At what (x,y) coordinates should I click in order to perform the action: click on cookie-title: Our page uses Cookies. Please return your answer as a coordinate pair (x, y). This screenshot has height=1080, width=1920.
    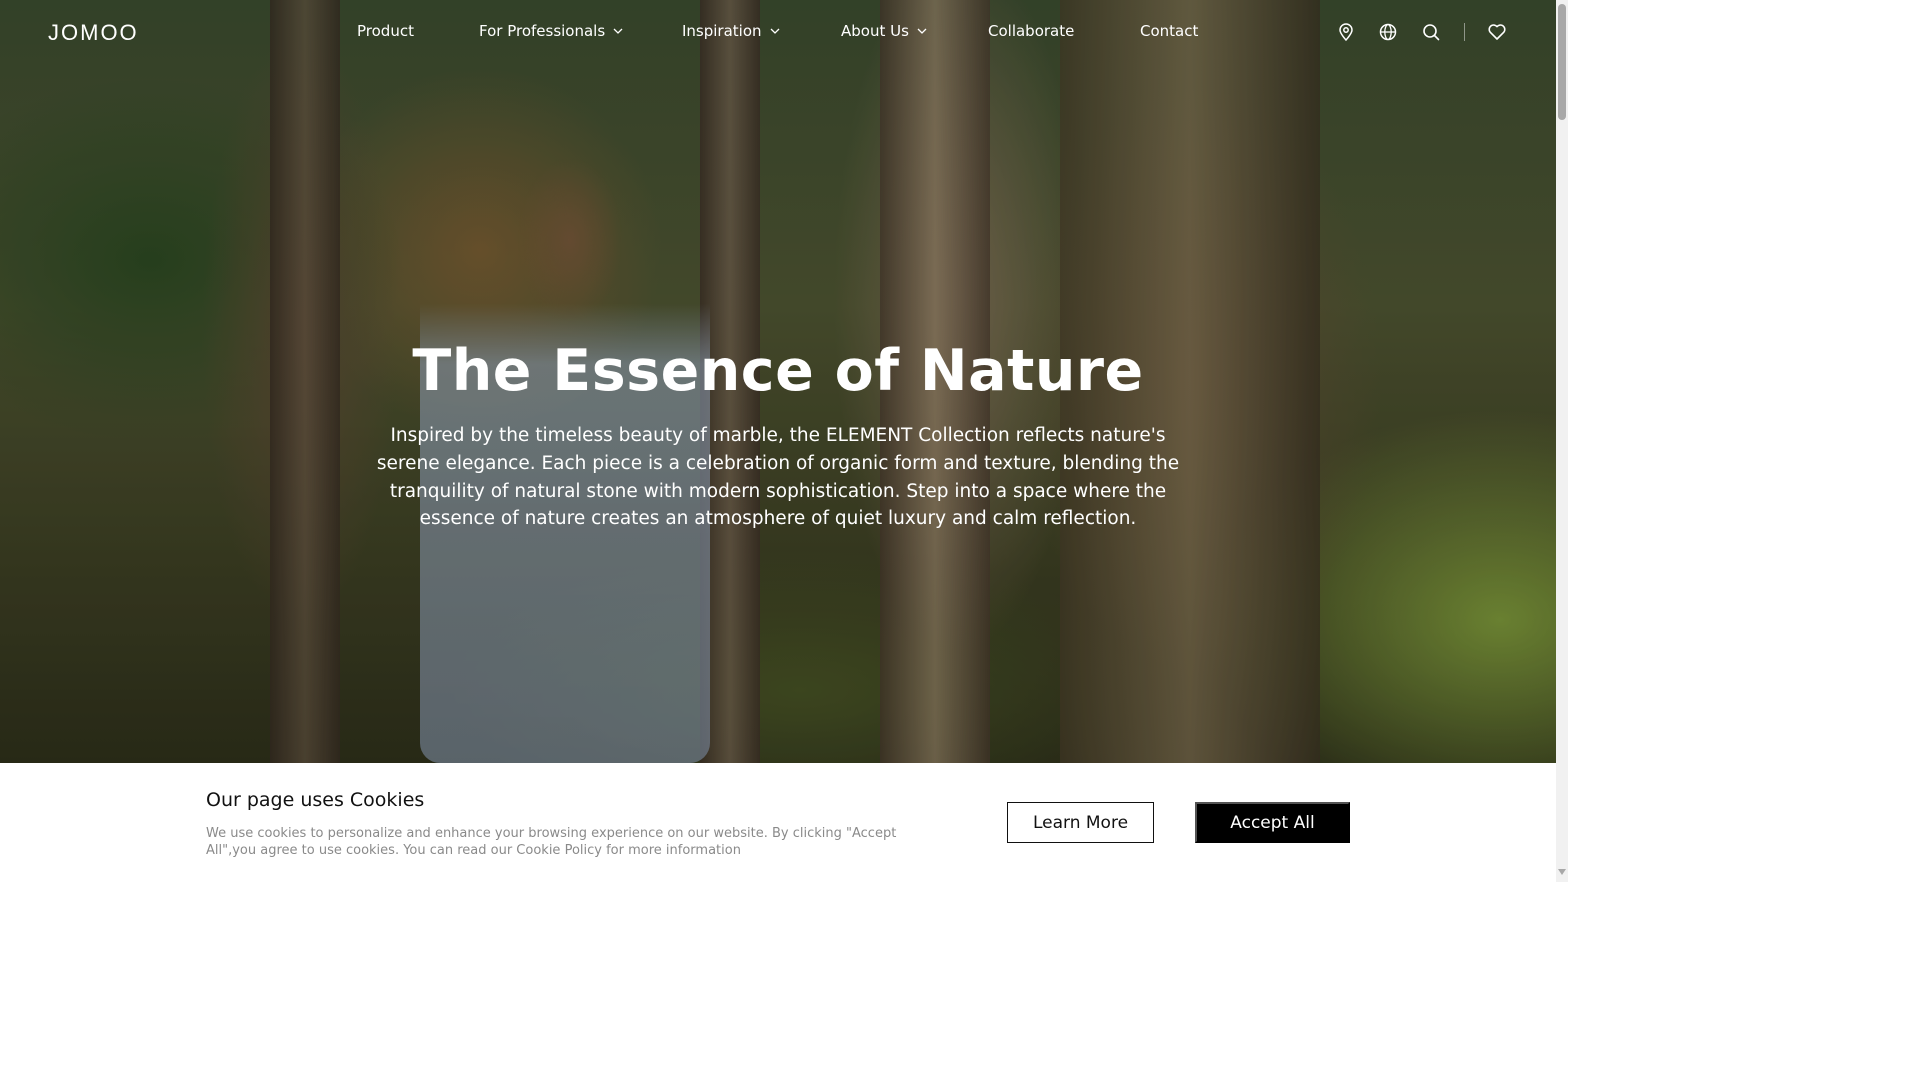
    Looking at the image, I should click on (315, 800).